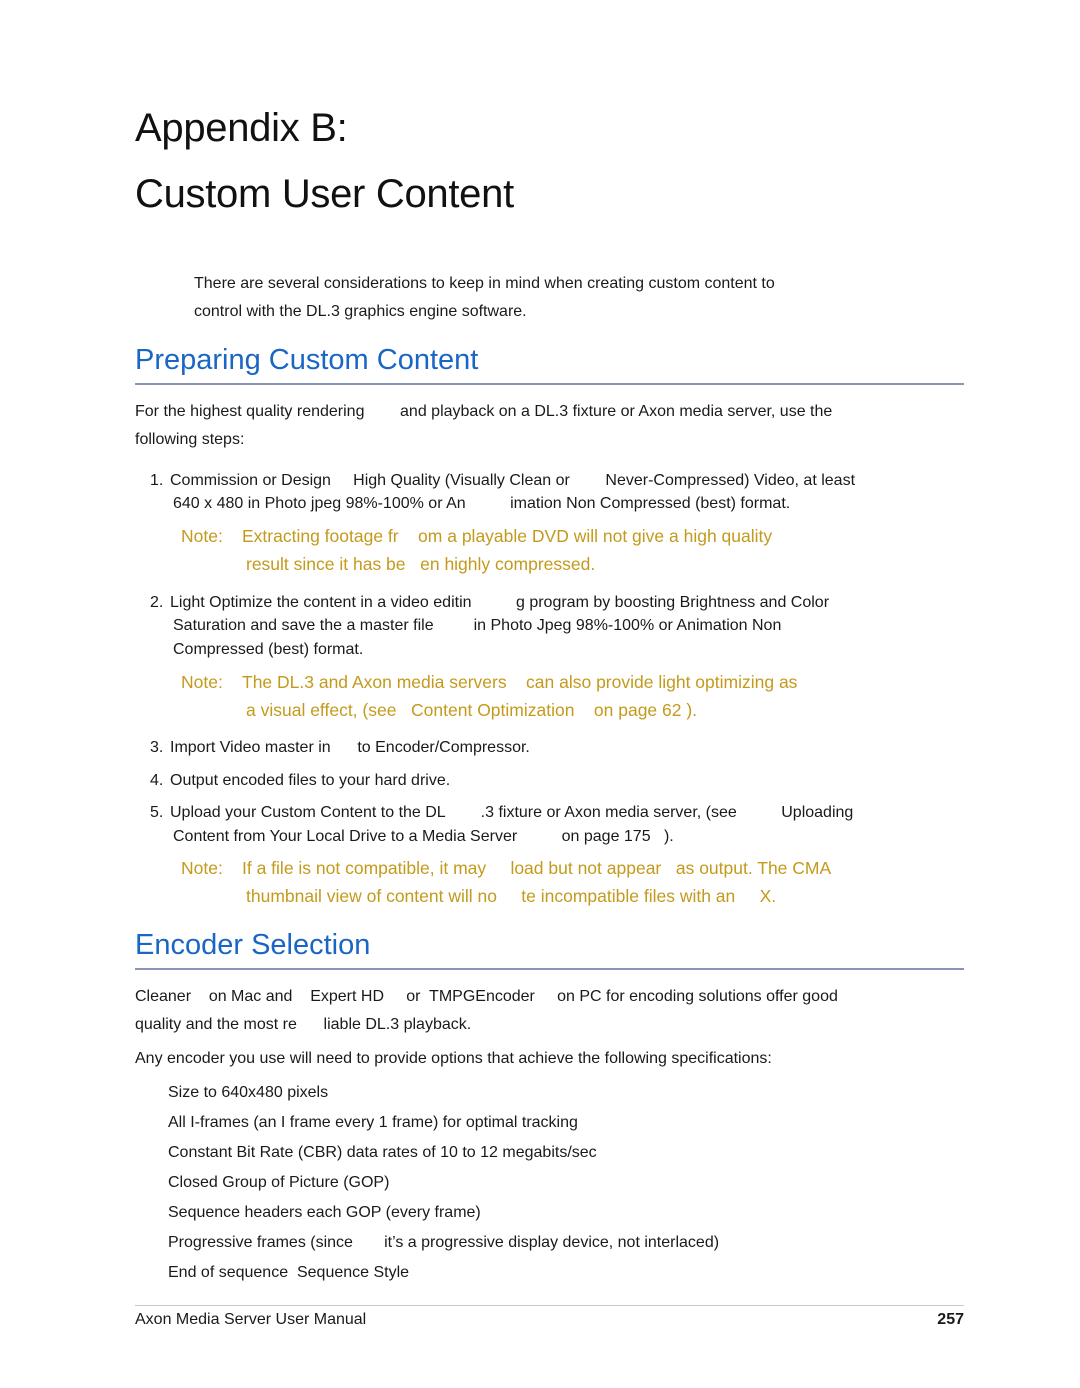  Describe the element at coordinates (324, 1212) in the screenshot. I see `spec-item: Sequence headers each GOP (every frame)` at that location.